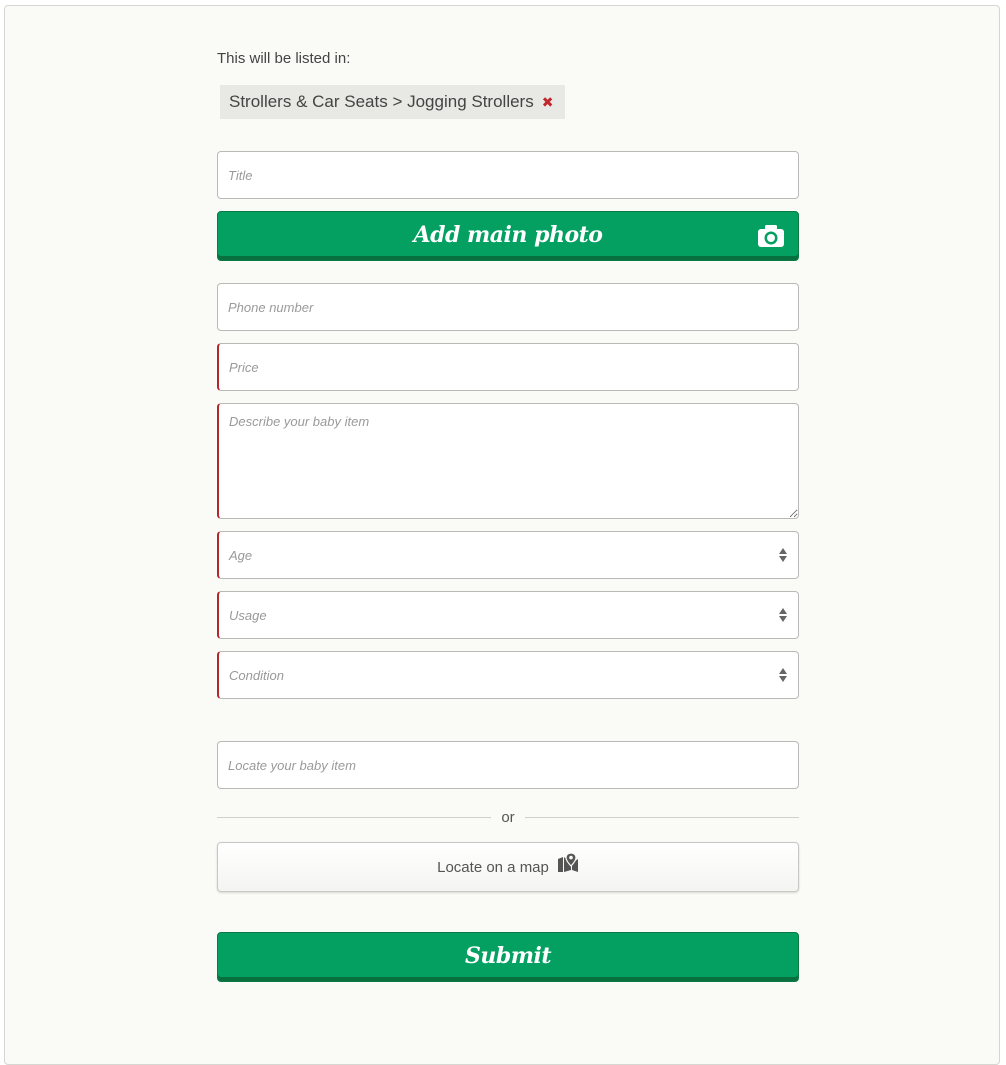 The width and height of the screenshot is (1006, 1065). I want to click on camera-icon, so click(771, 238).